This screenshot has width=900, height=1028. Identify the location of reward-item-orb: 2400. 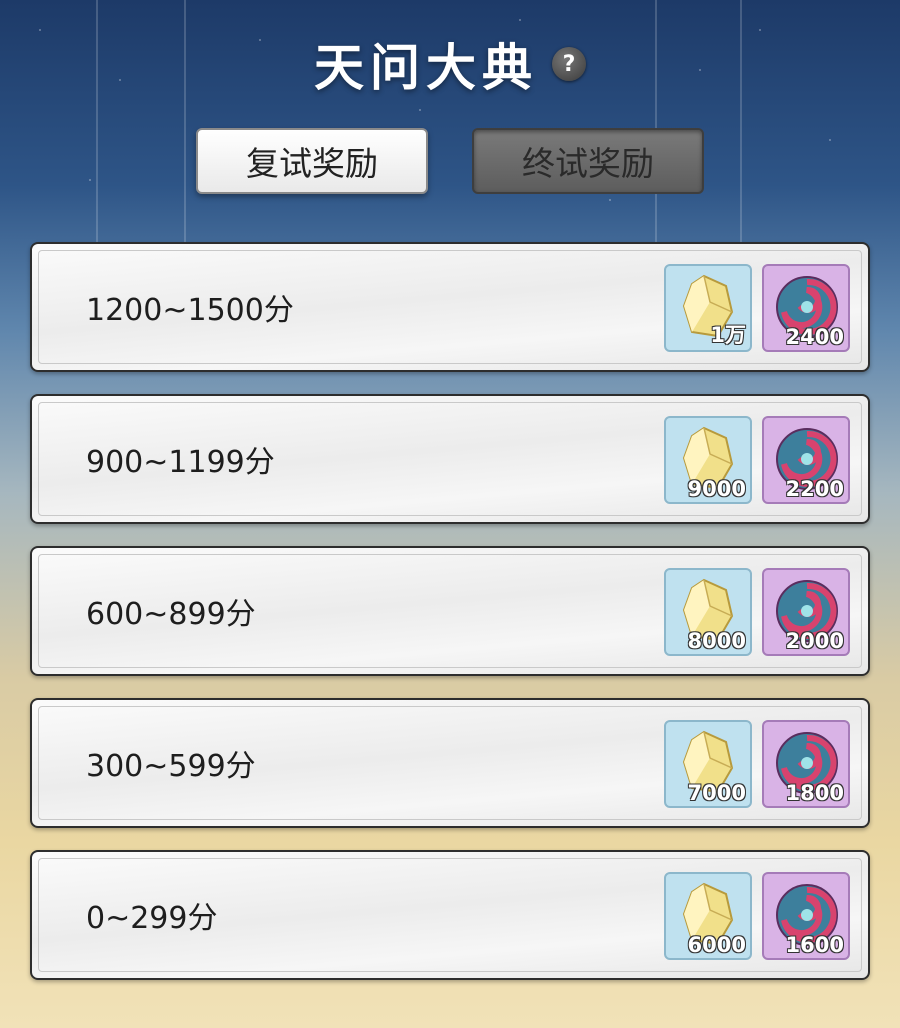
(806, 308).